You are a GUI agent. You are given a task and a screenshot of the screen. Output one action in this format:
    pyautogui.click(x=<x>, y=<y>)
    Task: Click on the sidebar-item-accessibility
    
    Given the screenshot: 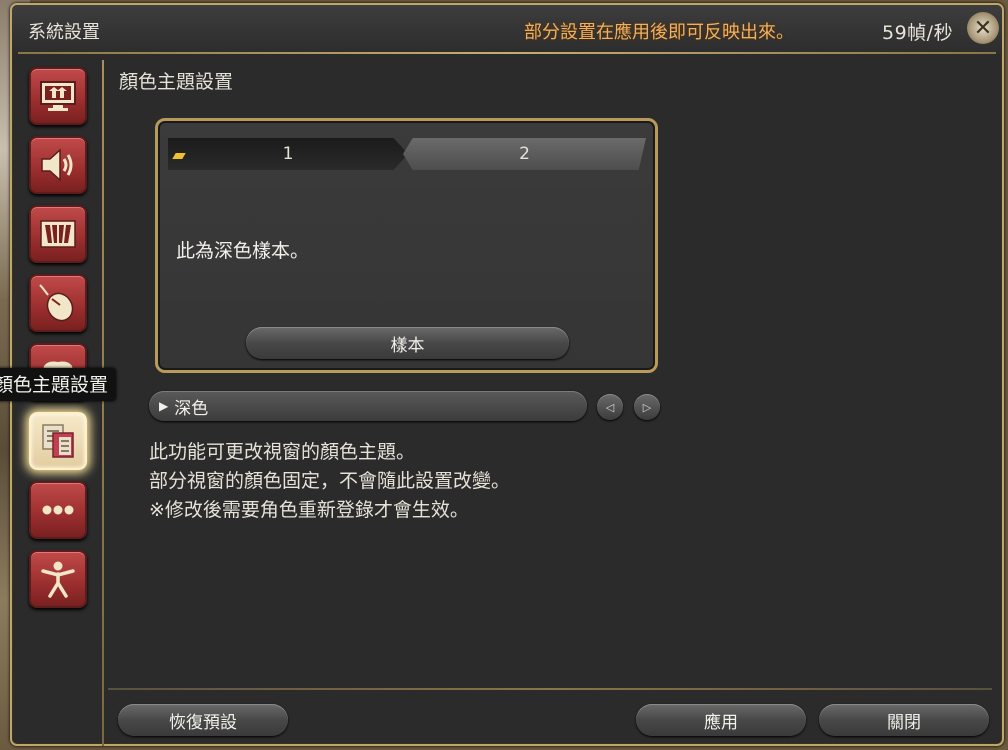 What is the action you would take?
    pyautogui.click(x=58, y=579)
    